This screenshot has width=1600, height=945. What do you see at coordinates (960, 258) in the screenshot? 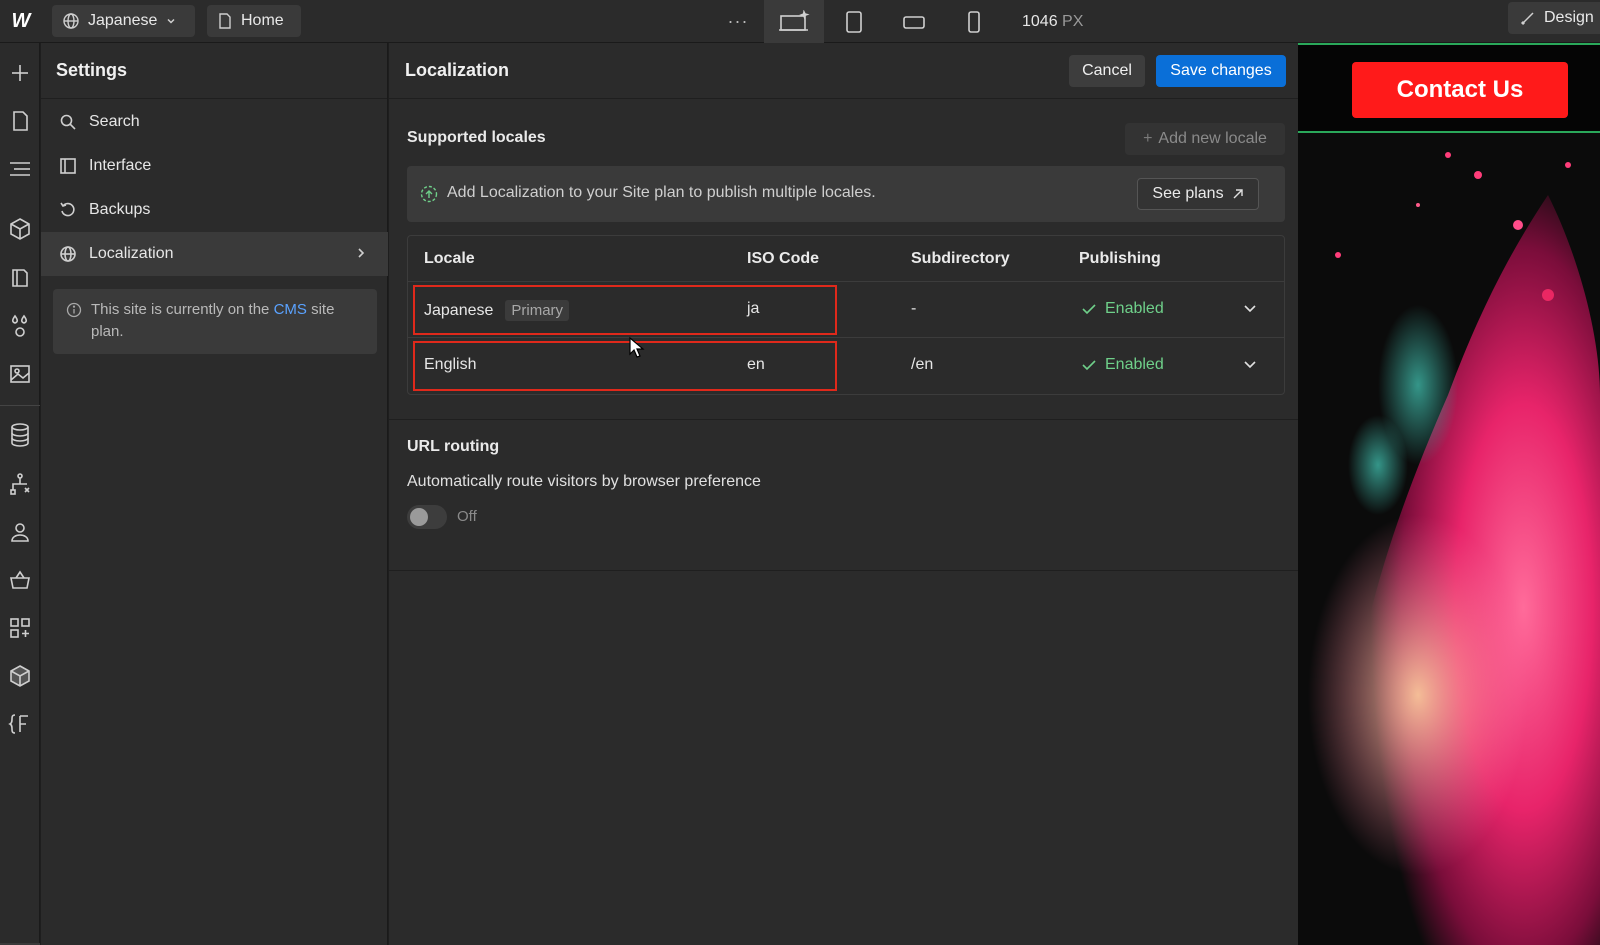
I see `column-header-subdirectory: Subdirectory` at bounding box center [960, 258].